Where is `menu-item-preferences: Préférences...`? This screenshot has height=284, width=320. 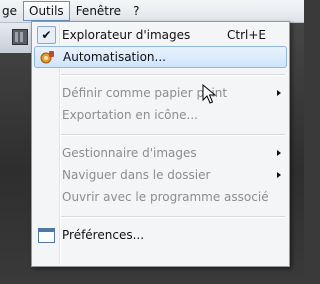 menu-item-preferences: Préférences... is located at coordinates (160, 235).